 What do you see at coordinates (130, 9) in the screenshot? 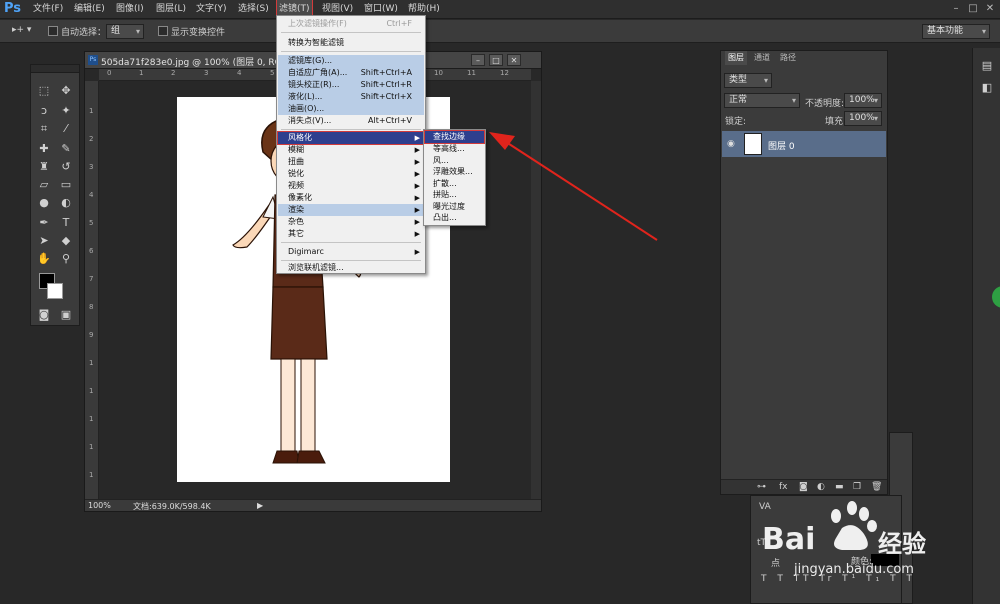
I see `menu-image: 图像(I)` at bounding box center [130, 9].